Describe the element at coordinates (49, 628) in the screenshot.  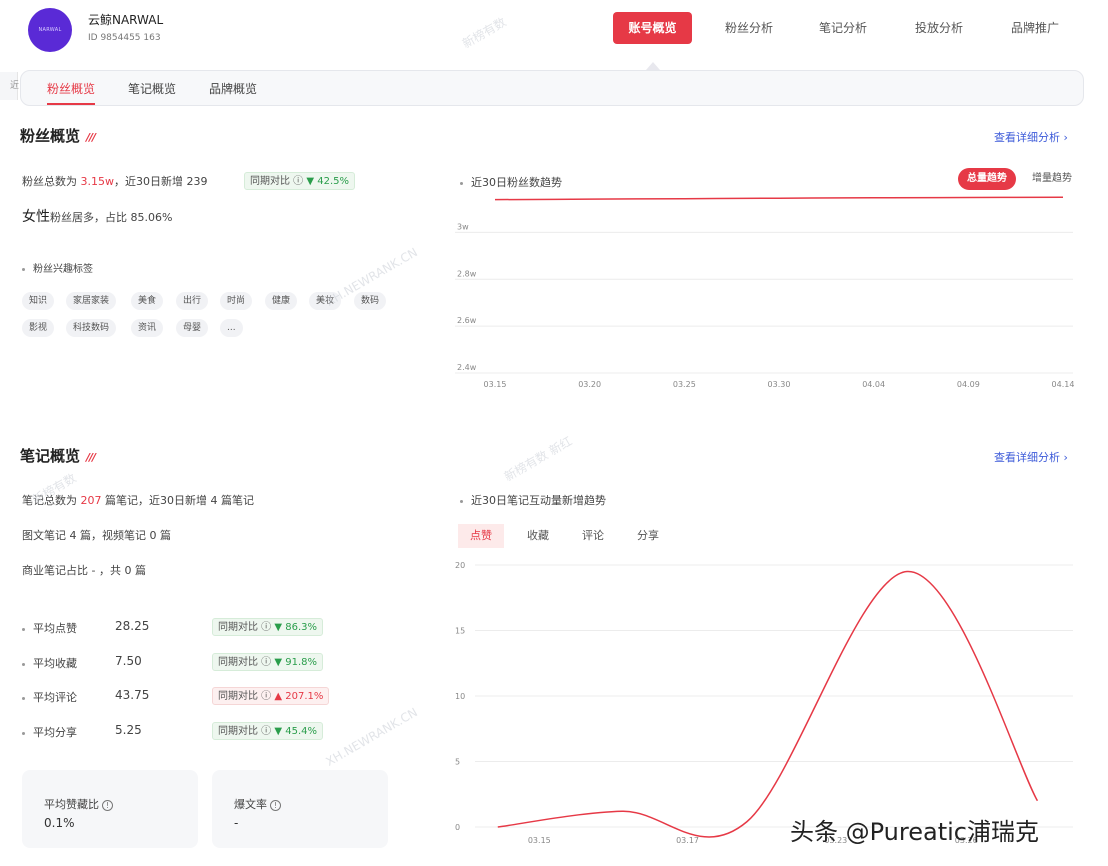
I see `avg-likes-label: 平均点赞` at that location.